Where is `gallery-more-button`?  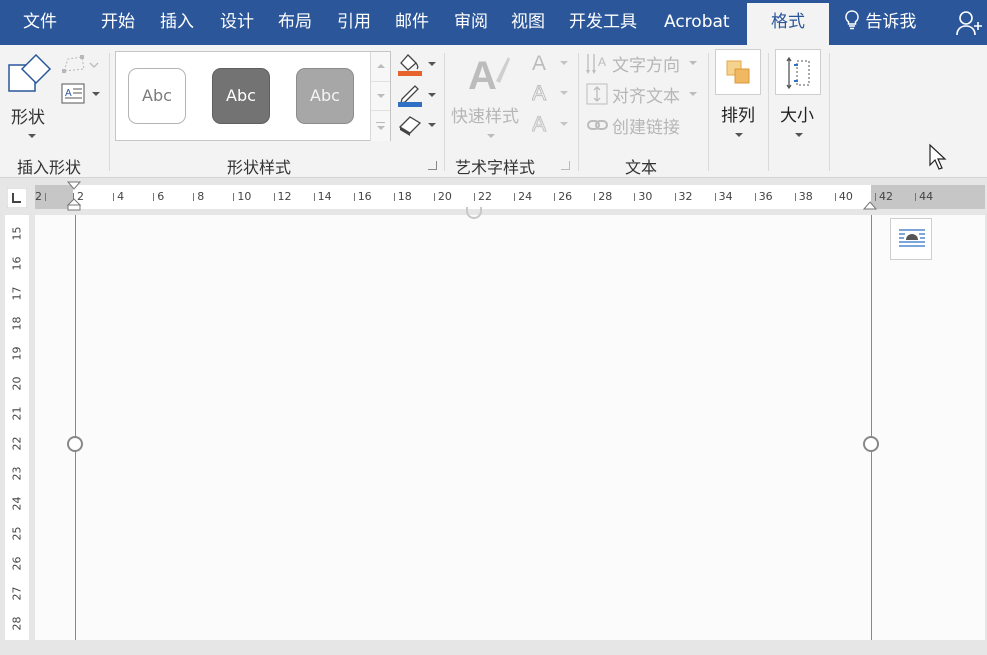
gallery-more-button is located at coordinates (380, 125).